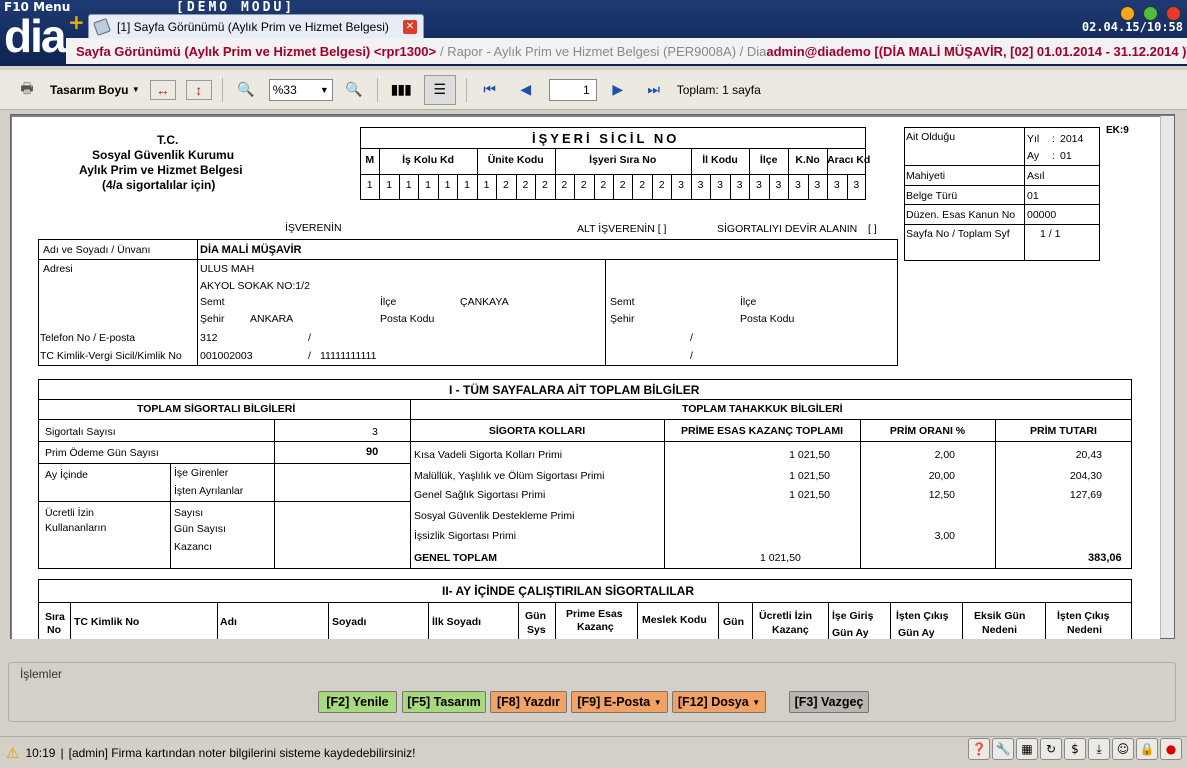 The image size is (1187, 768). What do you see at coordinates (193, 547) in the screenshot?
I see `kazanc-label: Kazancı` at bounding box center [193, 547].